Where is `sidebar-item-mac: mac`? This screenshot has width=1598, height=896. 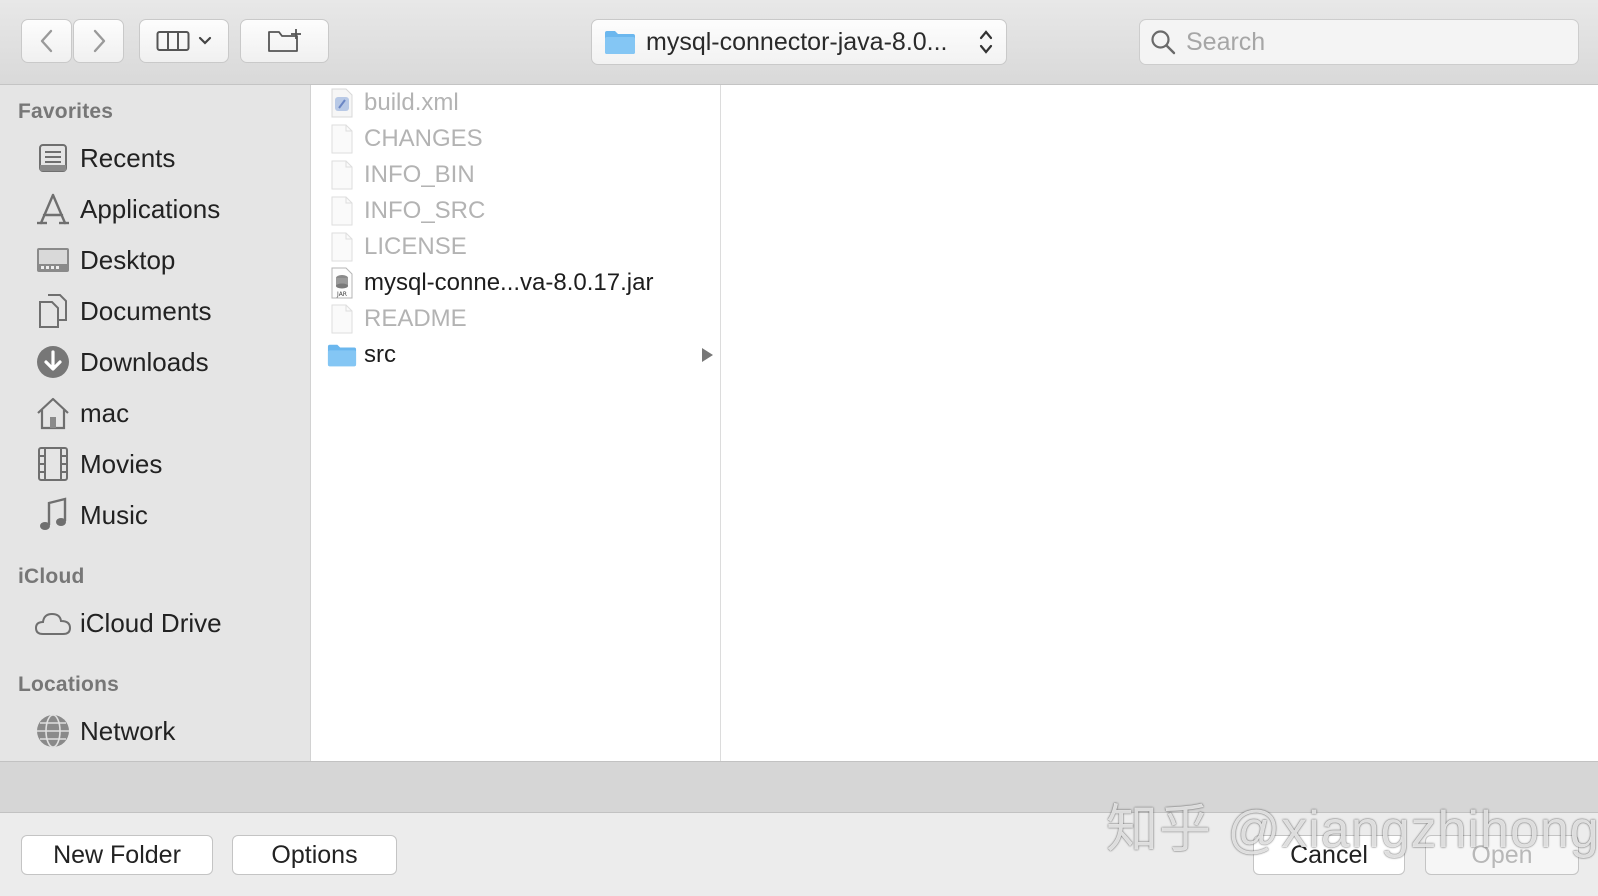
sidebar-item-mac: mac is located at coordinates (81, 413).